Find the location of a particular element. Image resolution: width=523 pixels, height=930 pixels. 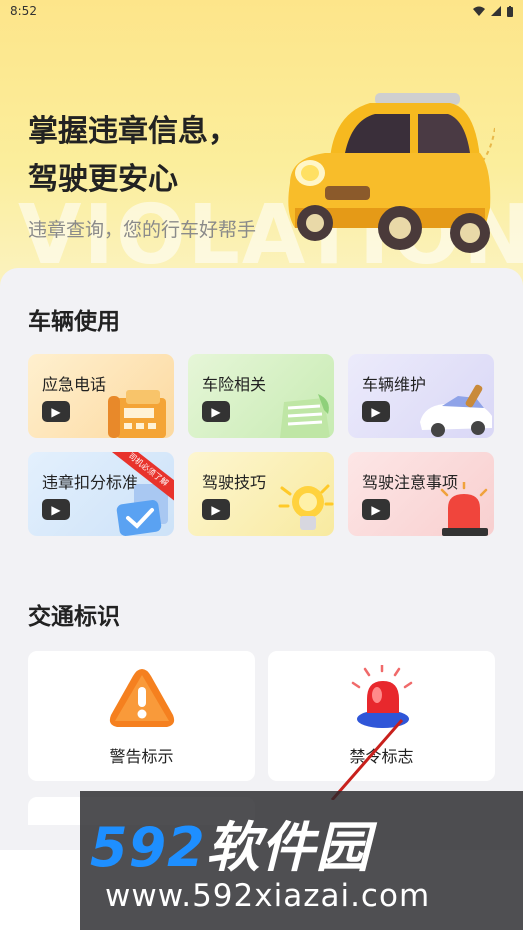

yellow-car-illustration is located at coordinates (391, 173).